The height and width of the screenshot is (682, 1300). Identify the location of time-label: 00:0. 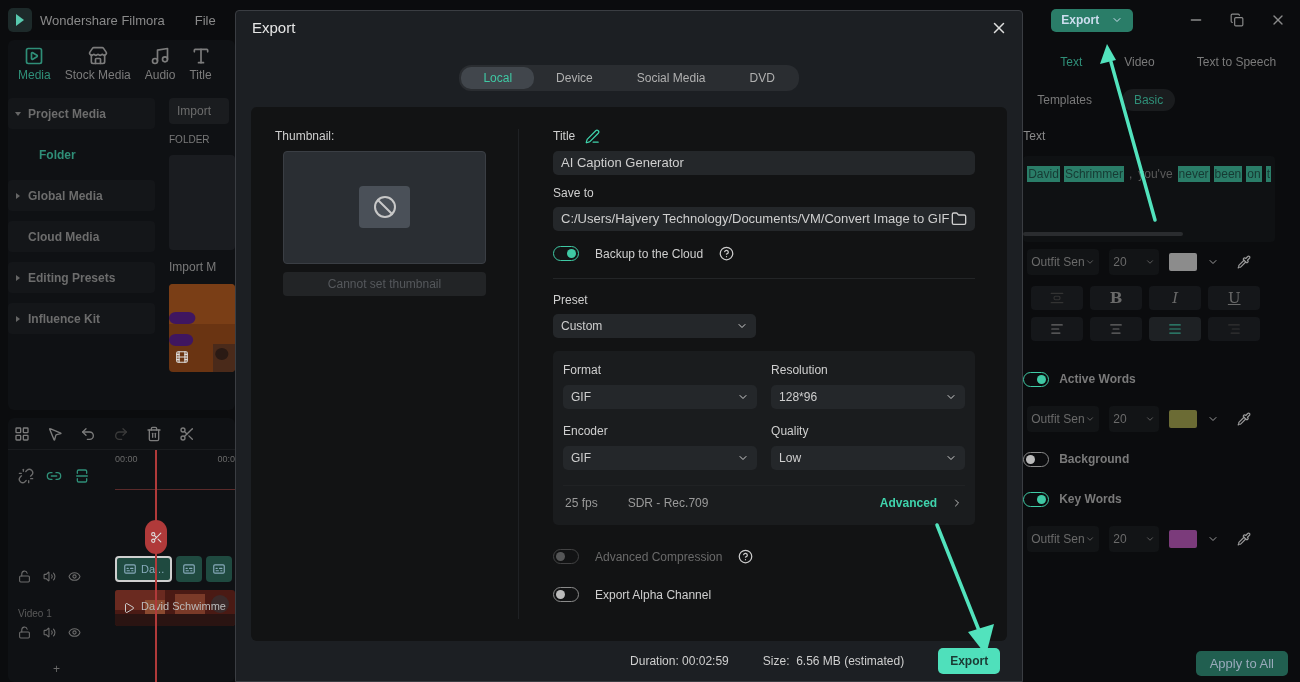
(226, 459).